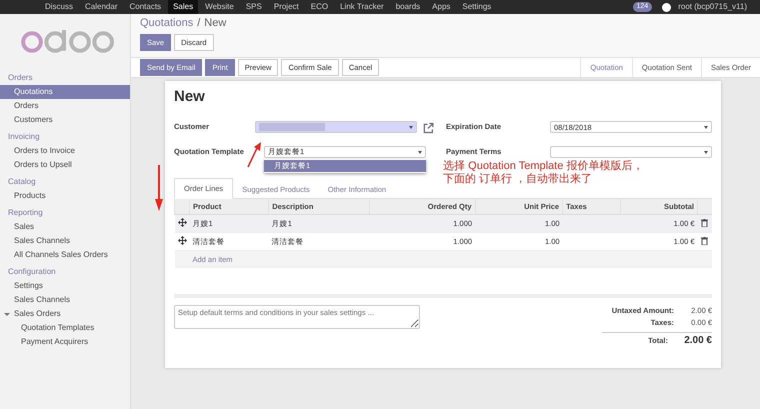 The image size is (760, 409). I want to click on top-menu-item: Discuss, so click(59, 7).